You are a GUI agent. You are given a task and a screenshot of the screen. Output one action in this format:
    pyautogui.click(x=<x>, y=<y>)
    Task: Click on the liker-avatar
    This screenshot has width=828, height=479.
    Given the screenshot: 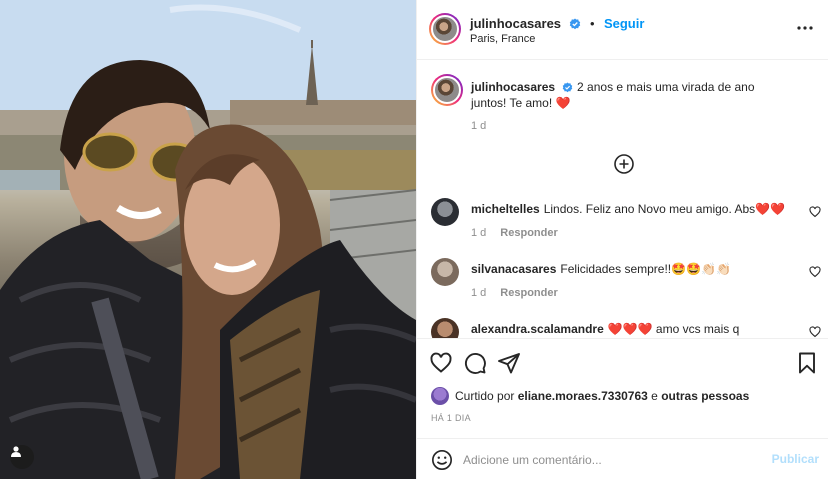 What is the action you would take?
    pyautogui.click(x=440, y=396)
    